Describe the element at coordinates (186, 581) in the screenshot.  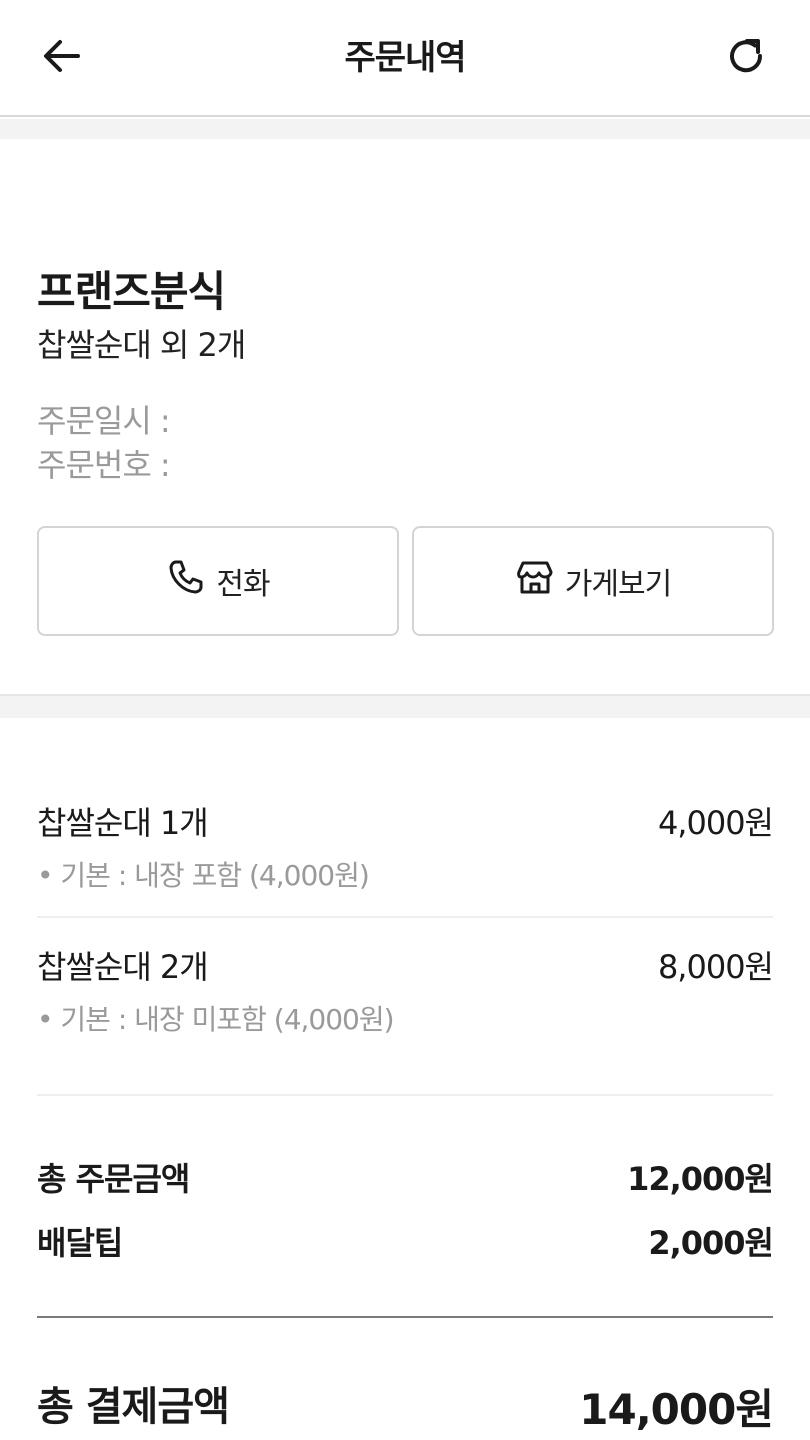
I see `phone-icon` at that location.